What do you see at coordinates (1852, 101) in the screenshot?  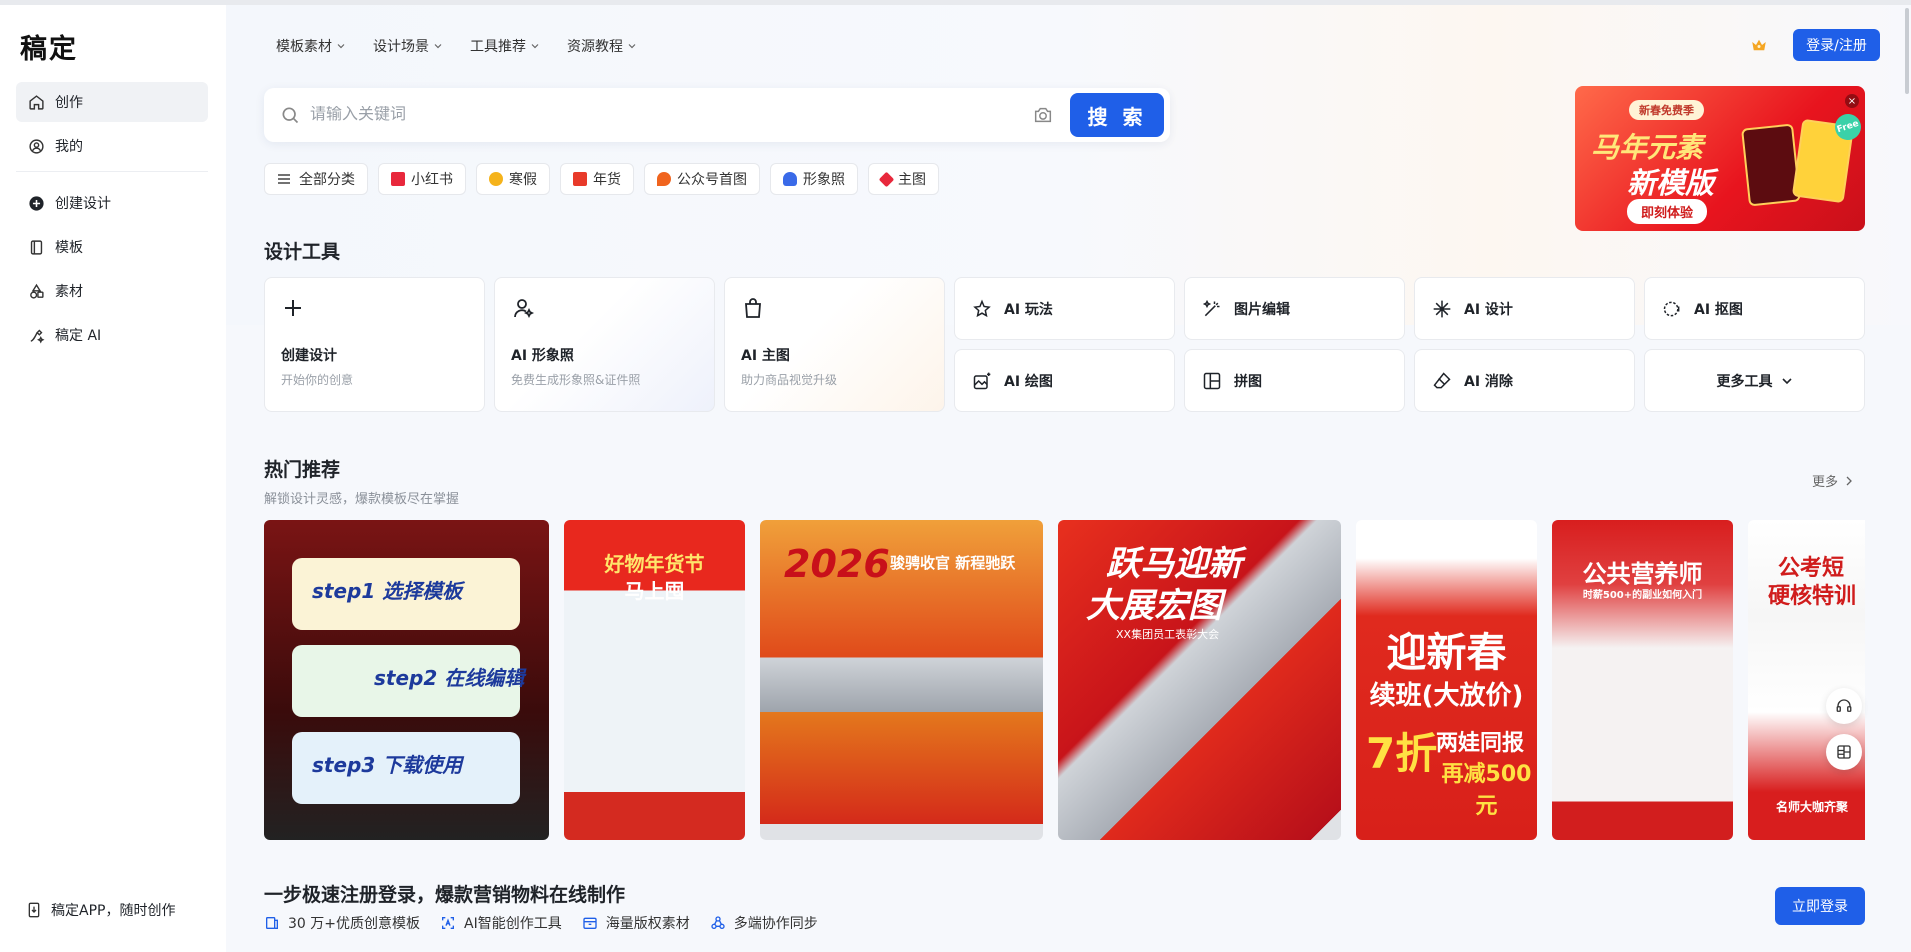 I see `close-icon: ×` at bounding box center [1852, 101].